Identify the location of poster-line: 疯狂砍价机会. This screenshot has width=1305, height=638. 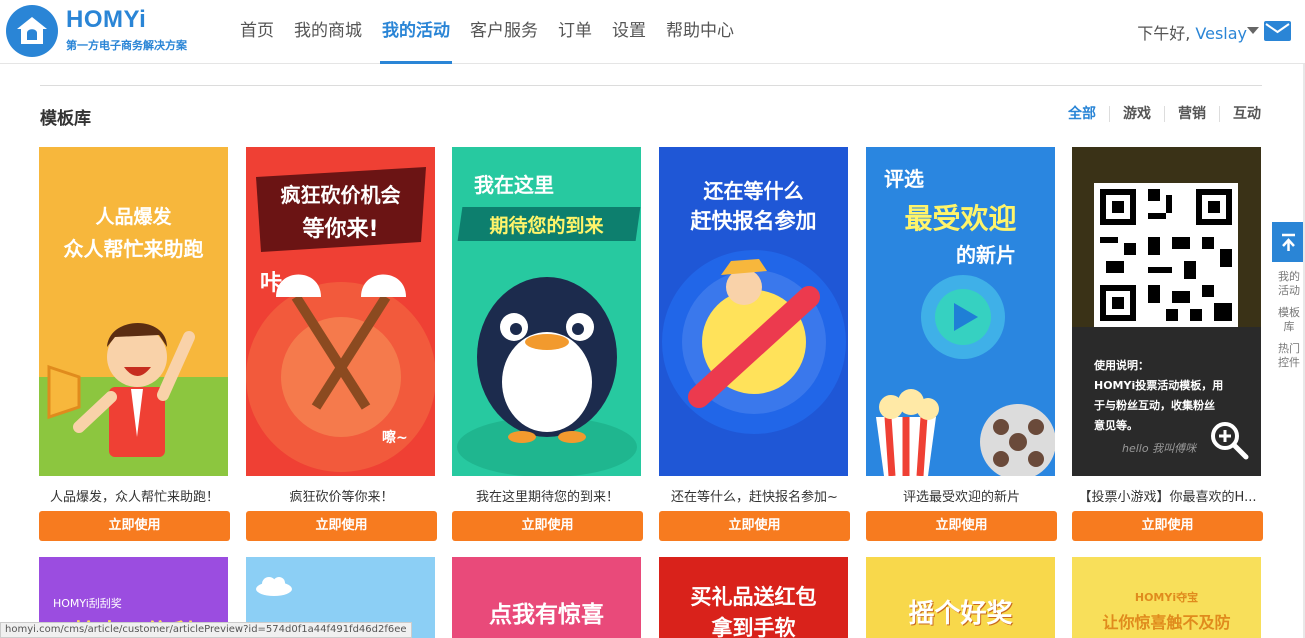
(340, 195).